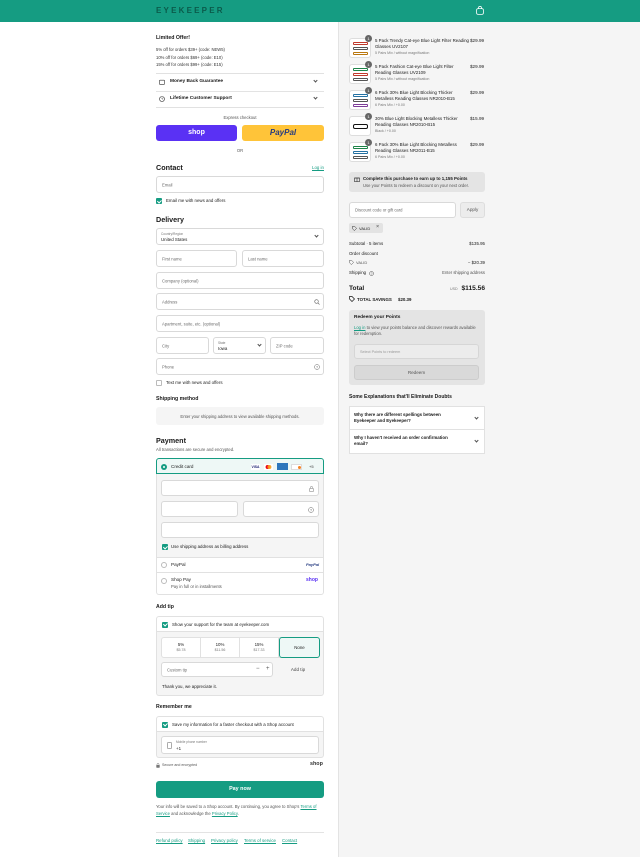 This screenshot has width=640, height=857. Describe the element at coordinates (240, 366) in the screenshot. I see `phone-field: Phone ?` at that location.